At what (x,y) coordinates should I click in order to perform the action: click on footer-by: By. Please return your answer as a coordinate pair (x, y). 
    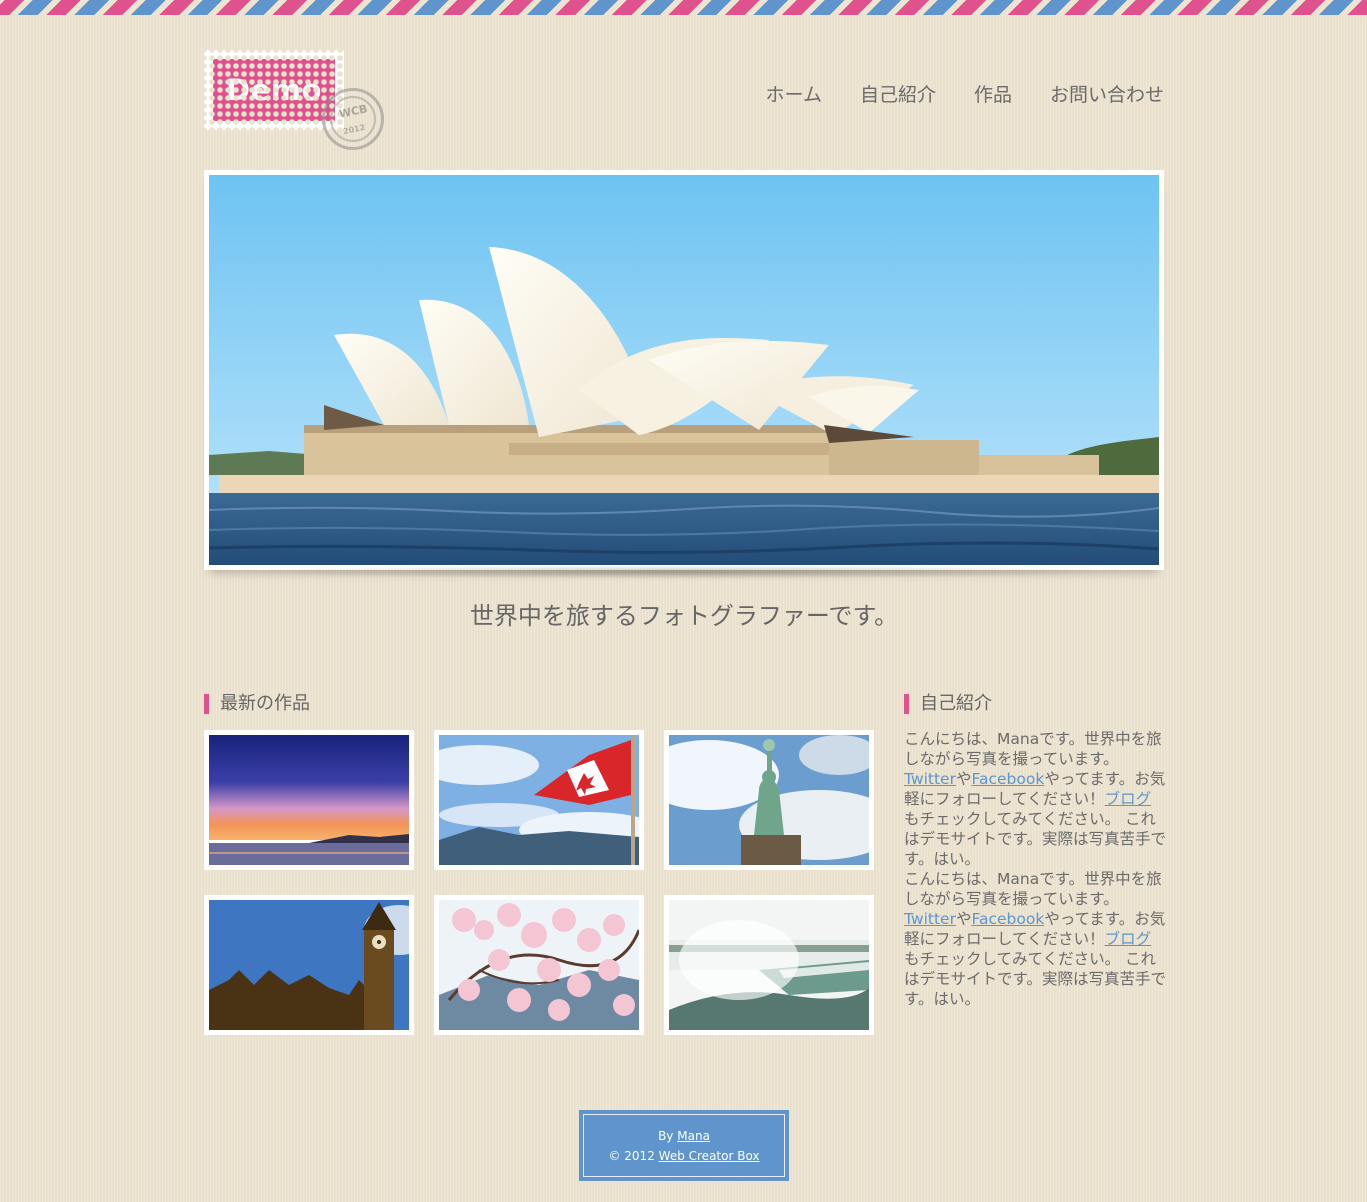
    Looking at the image, I should click on (666, 1135).